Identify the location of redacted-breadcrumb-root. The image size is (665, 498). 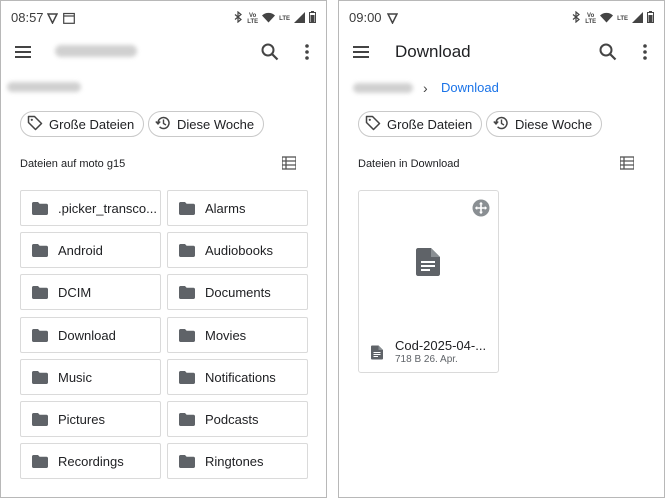
(383, 88).